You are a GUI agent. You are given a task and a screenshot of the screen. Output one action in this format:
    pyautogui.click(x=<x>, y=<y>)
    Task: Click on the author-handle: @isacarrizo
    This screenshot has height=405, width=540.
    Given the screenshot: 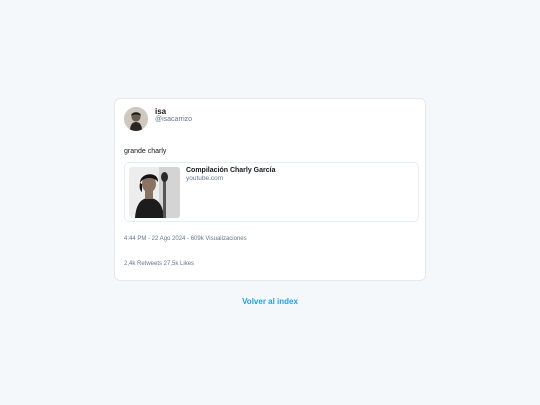 What is the action you would take?
    pyautogui.click(x=173, y=119)
    